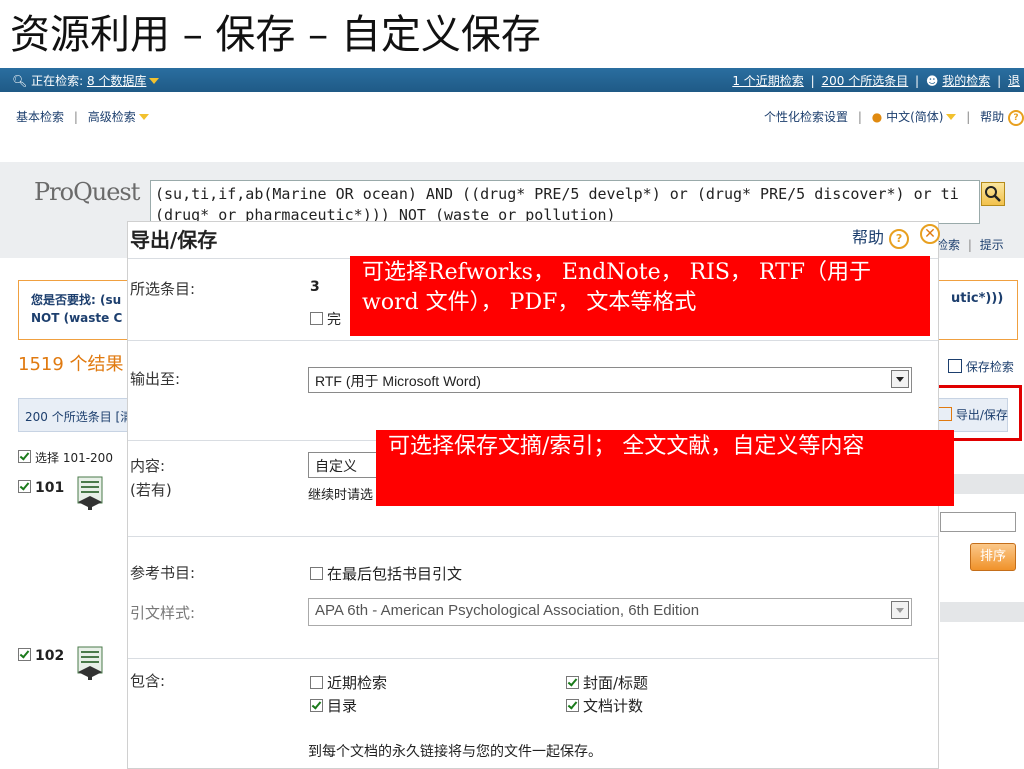 The width and height of the screenshot is (1024, 769). Describe the element at coordinates (357, 683) in the screenshot. I see `recent-searches-label: 近期检索` at that location.